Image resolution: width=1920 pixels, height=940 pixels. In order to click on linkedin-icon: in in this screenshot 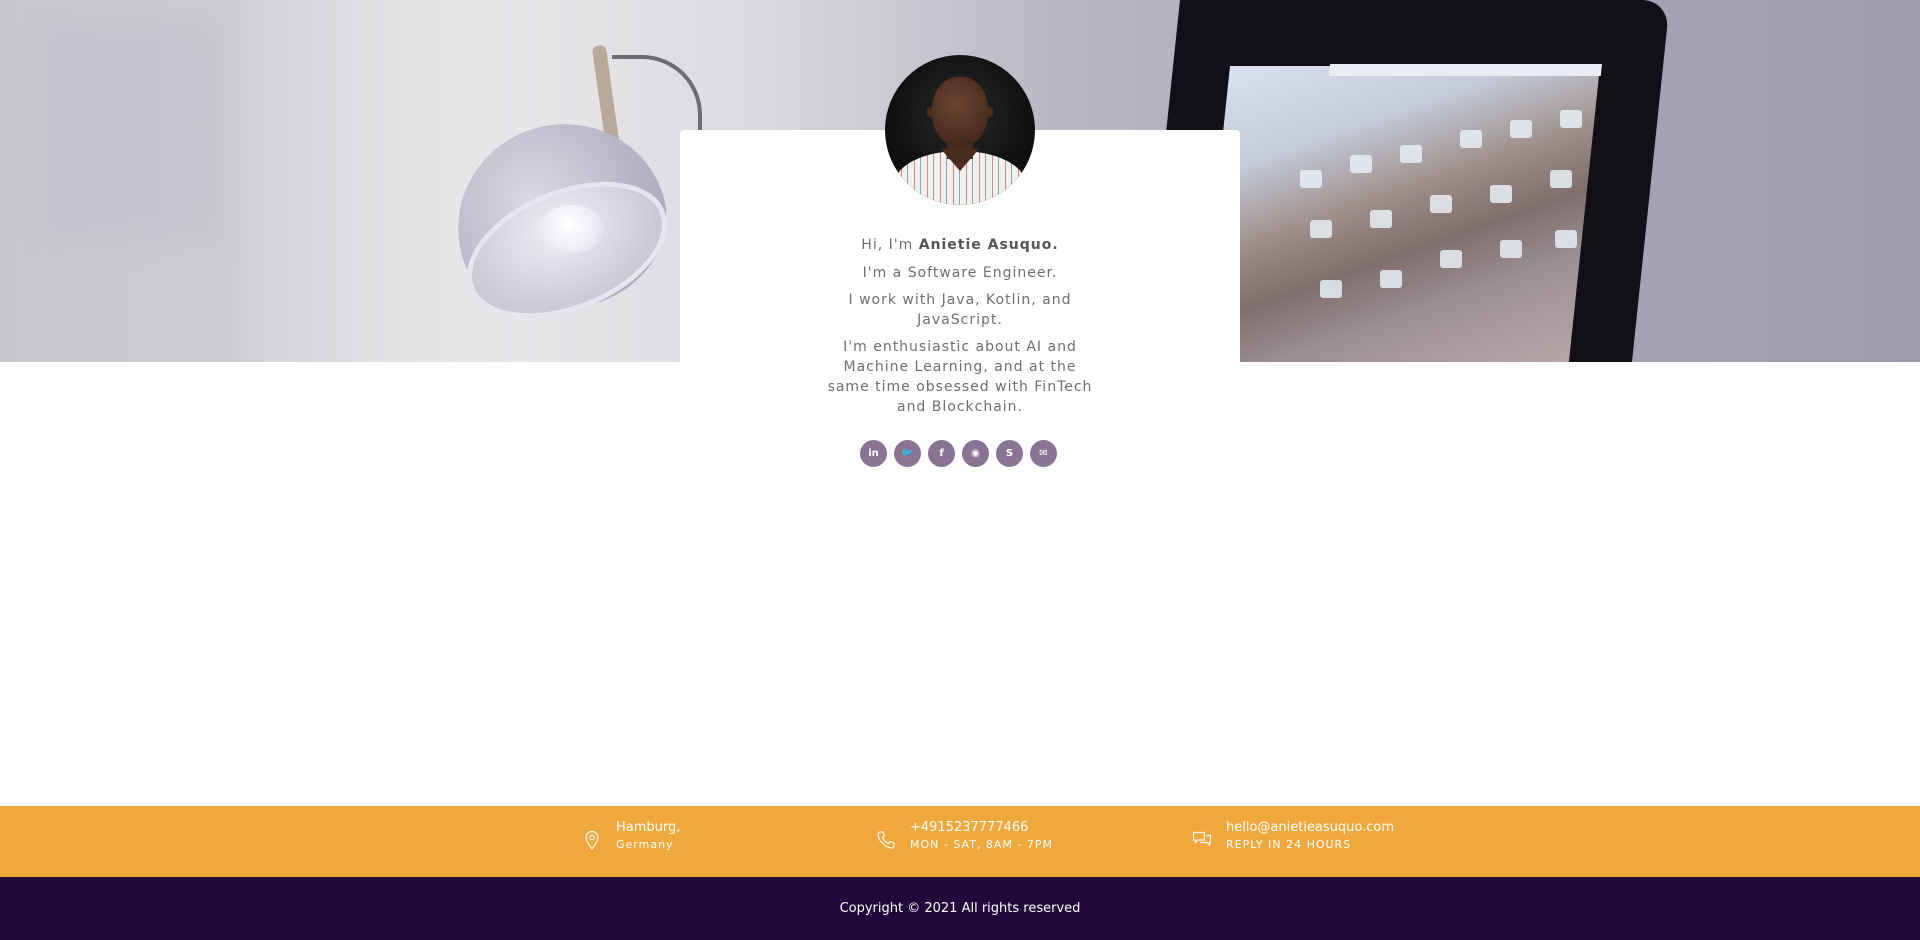, I will do `click(873, 453)`.